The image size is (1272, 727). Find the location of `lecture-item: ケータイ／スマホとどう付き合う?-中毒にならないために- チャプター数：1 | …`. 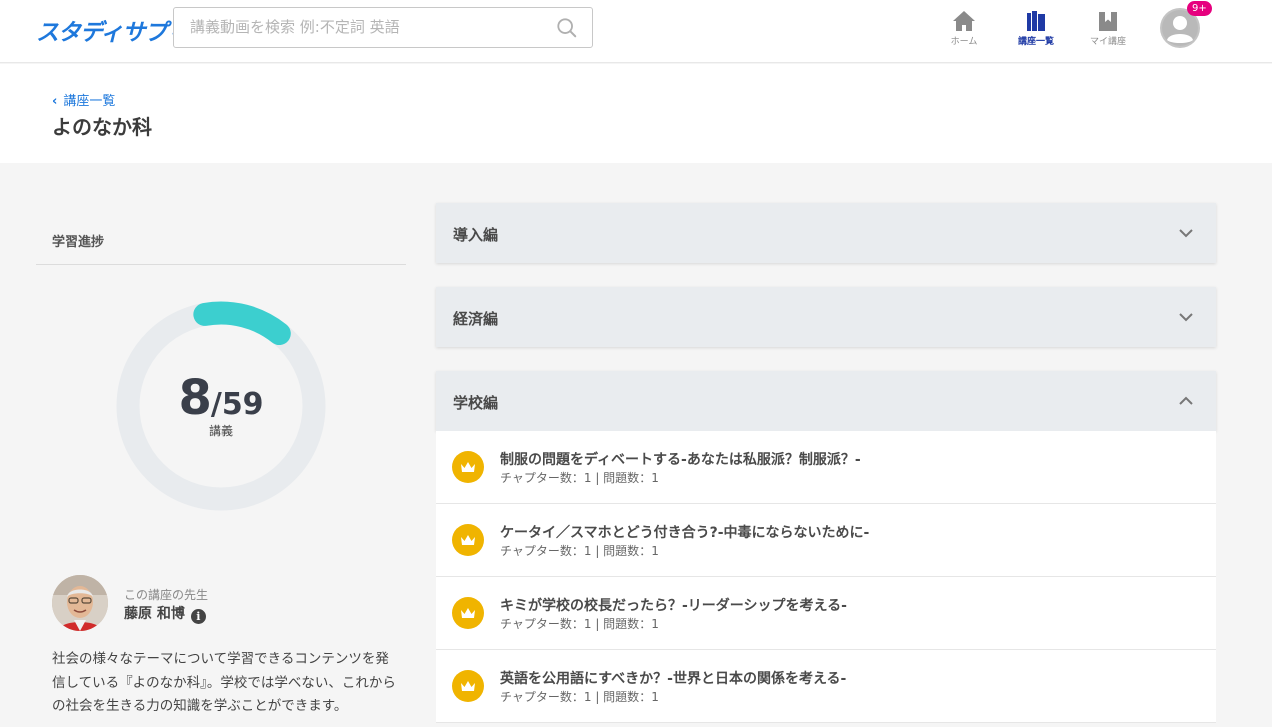

lecture-item: ケータイ／スマホとどう付き合う?-中毒にならないために- チャプター数：1 | … is located at coordinates (826, 540).